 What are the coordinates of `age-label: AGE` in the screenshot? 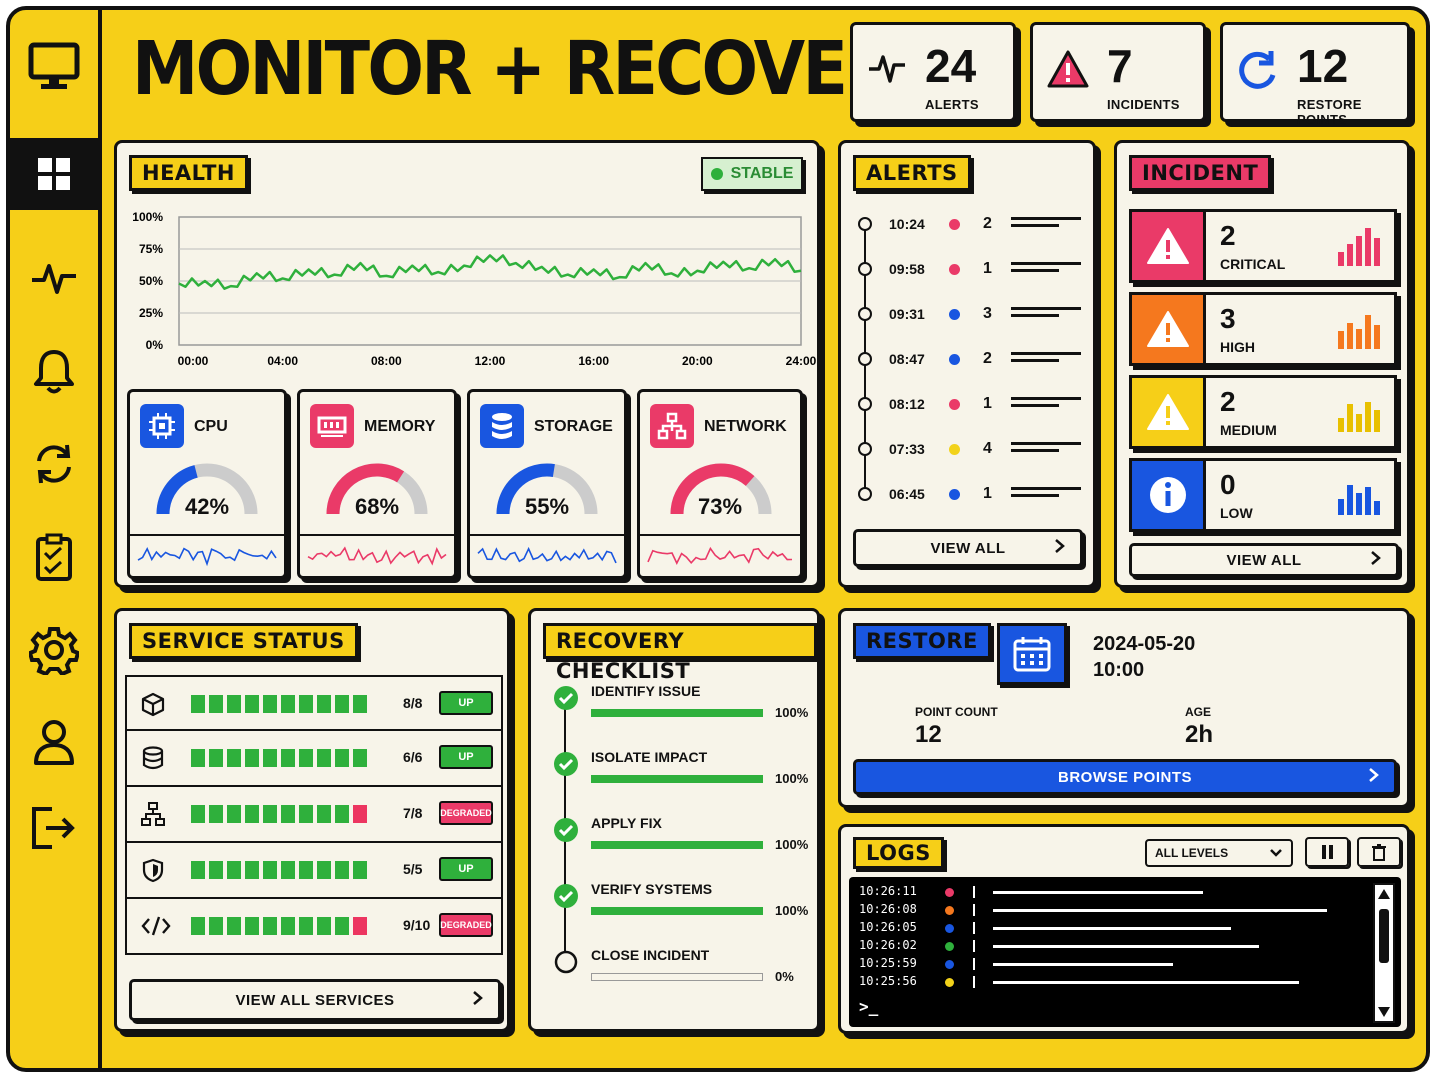 It's located at (1198, 712).